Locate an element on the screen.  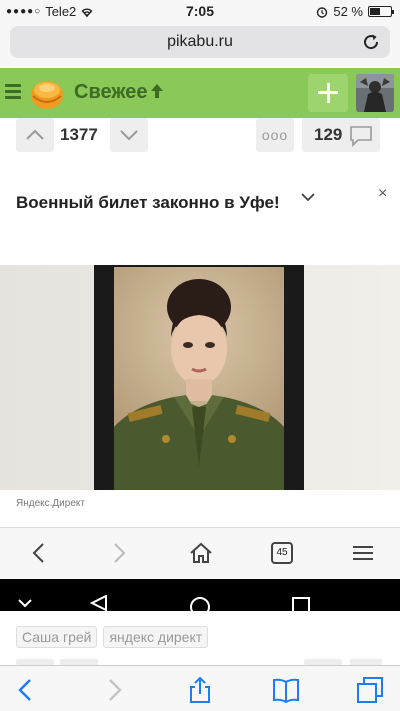
recents-square-icon is located at coordinates (301, 603).